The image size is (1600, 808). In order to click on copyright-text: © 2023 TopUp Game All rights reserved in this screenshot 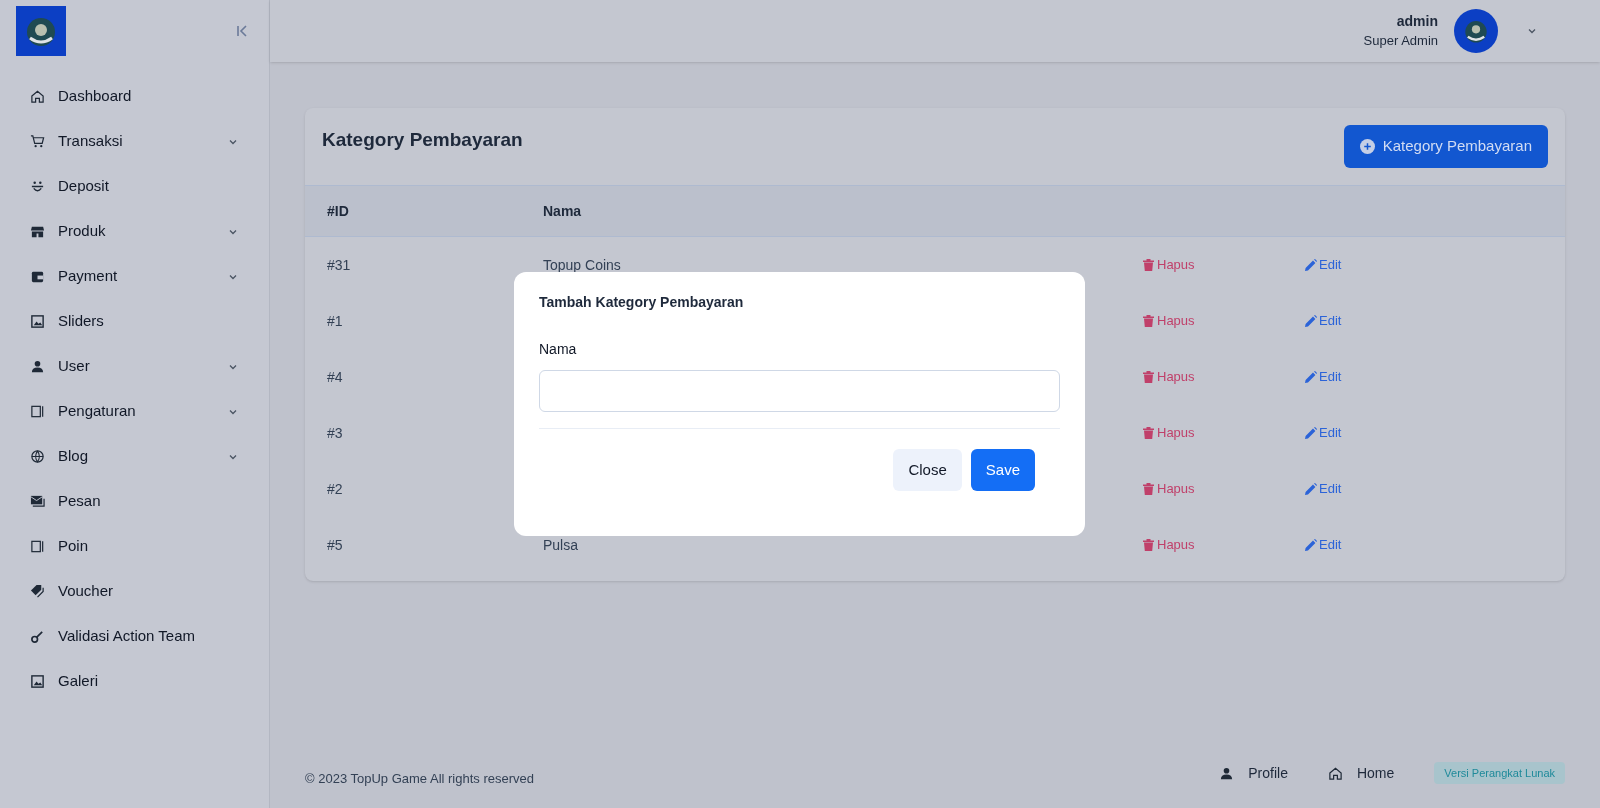, I will do `click(419, 779)`.